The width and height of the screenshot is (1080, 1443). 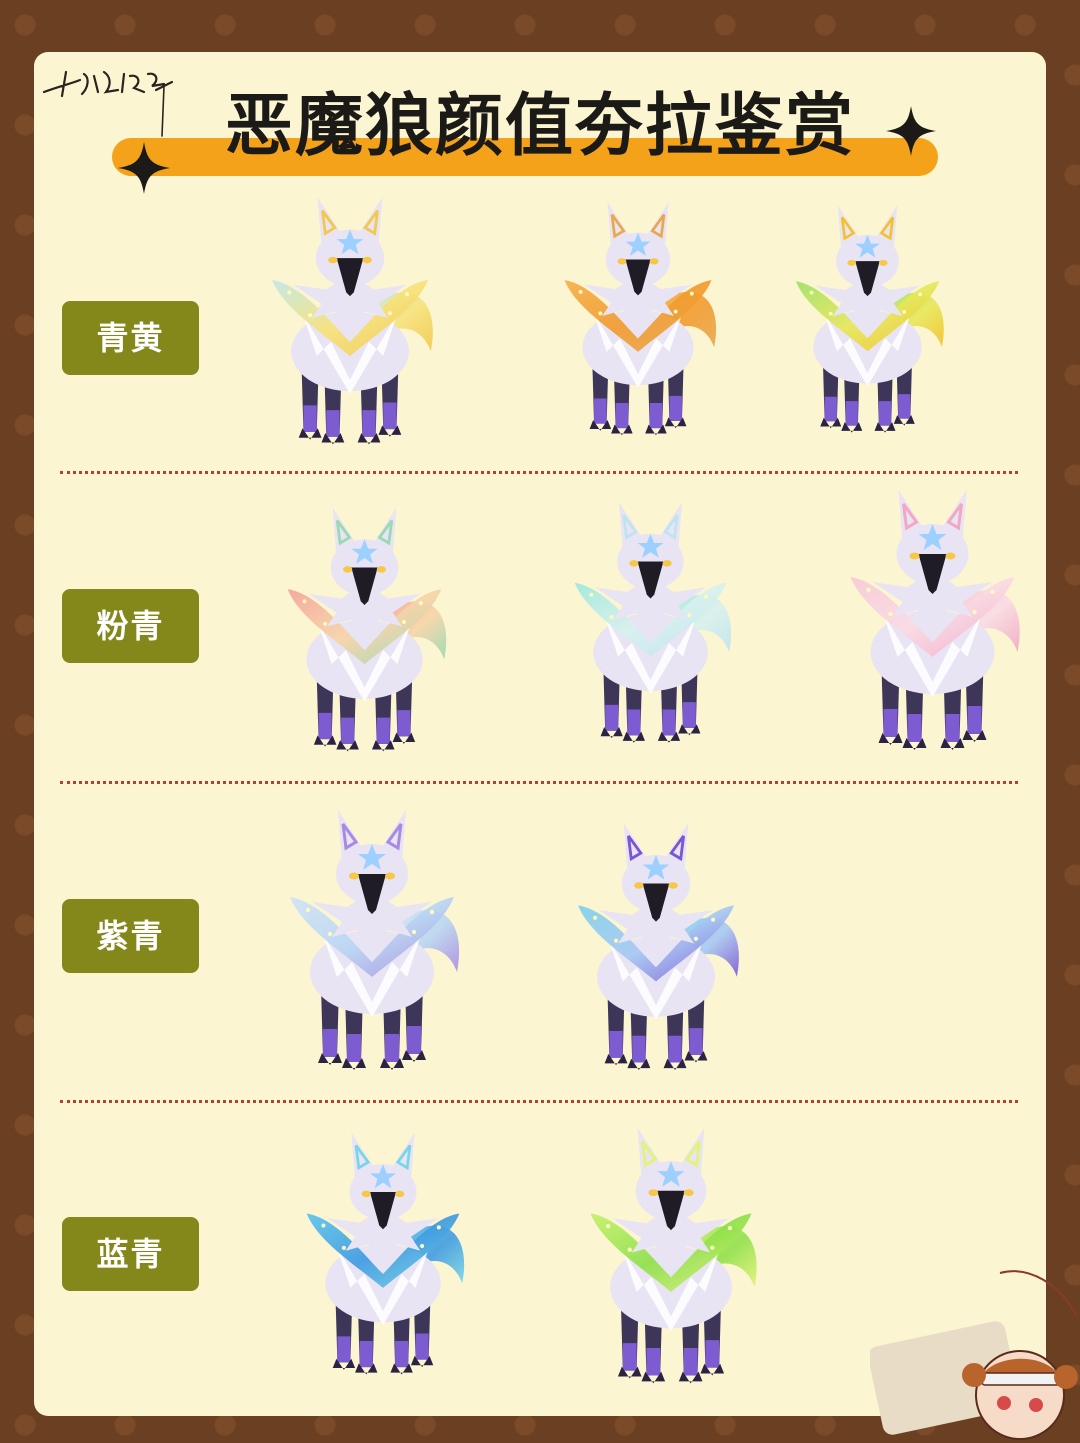 What do you see at coordinates (130, 1254) in the screenshot?
I see `row-label-lanqing: 蓝青` at bounding box center [130, 1254].